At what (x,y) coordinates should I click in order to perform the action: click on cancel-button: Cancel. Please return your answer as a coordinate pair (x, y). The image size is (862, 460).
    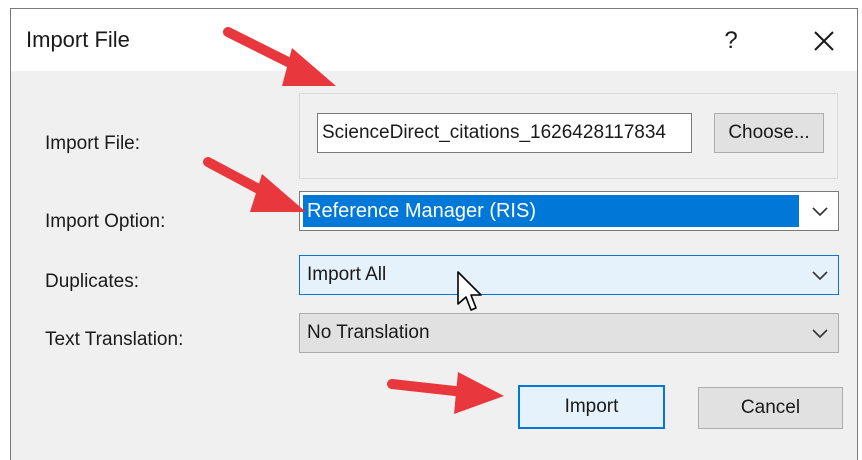
    Looking at the image, I should click on (770, 408).